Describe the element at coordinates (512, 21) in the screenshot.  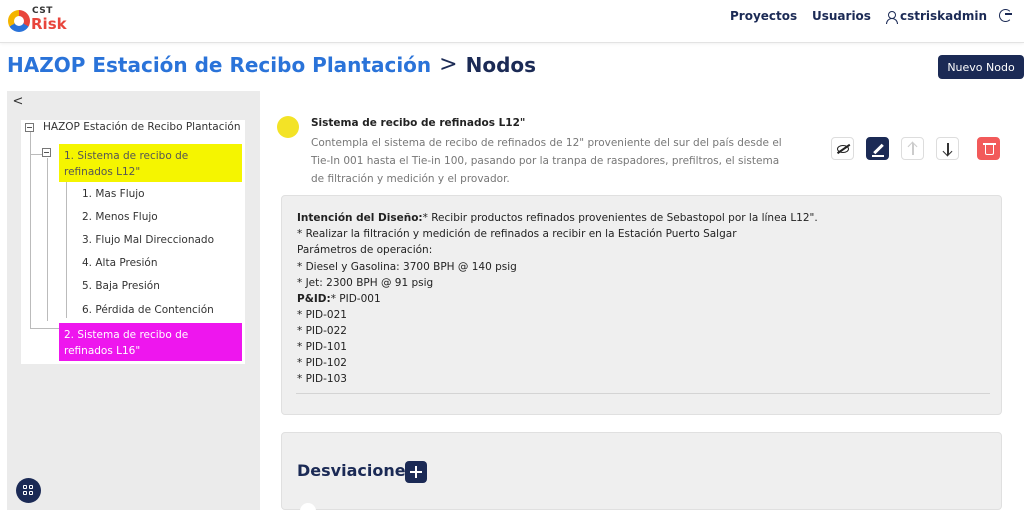
I see `top-bar: CST Risk Proyectos Usuarios cstriskadmin` at that location.